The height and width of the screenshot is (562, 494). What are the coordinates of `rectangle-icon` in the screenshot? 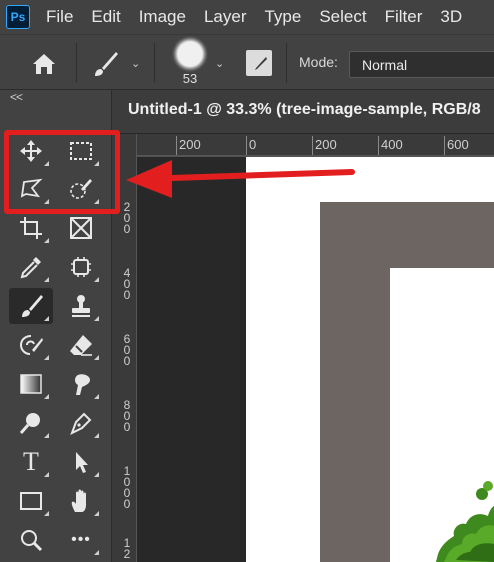 It's located at (31, 501).